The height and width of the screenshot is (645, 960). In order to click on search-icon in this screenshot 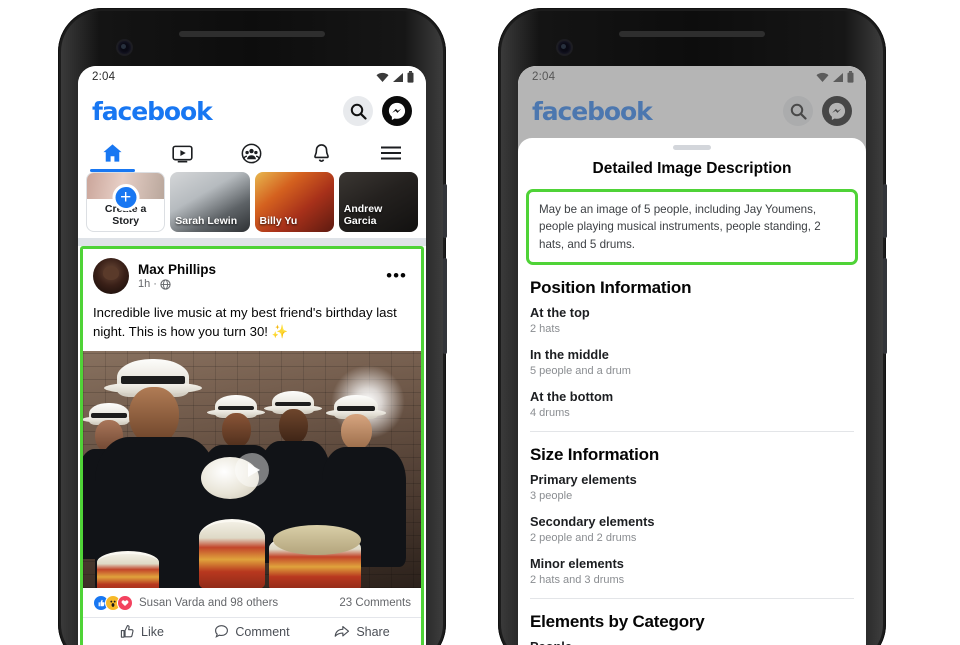, I will do `click(358, 111)`.